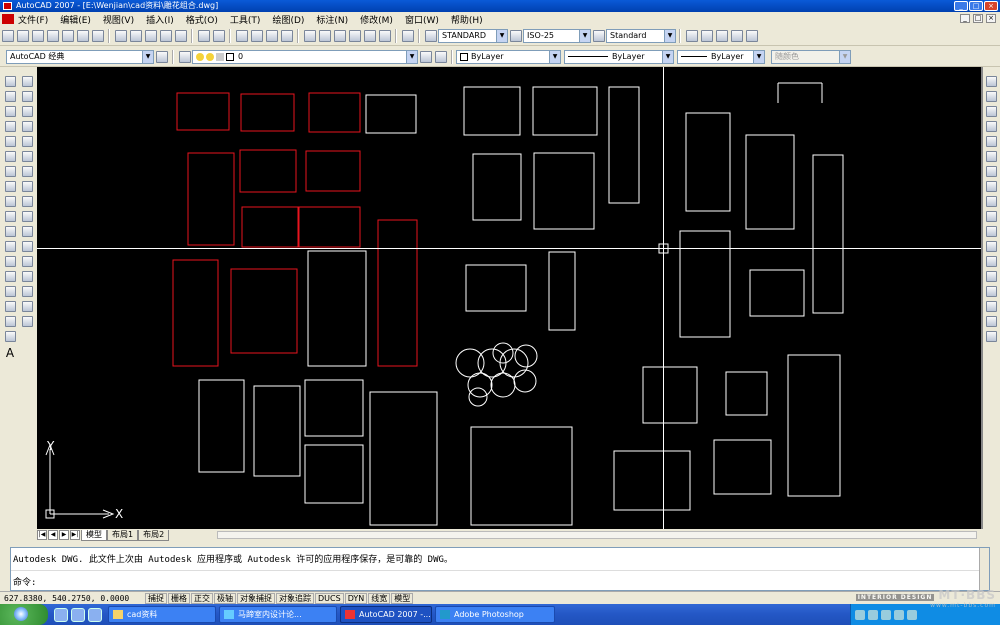  I want to click on array-icon, so click(27, 141).